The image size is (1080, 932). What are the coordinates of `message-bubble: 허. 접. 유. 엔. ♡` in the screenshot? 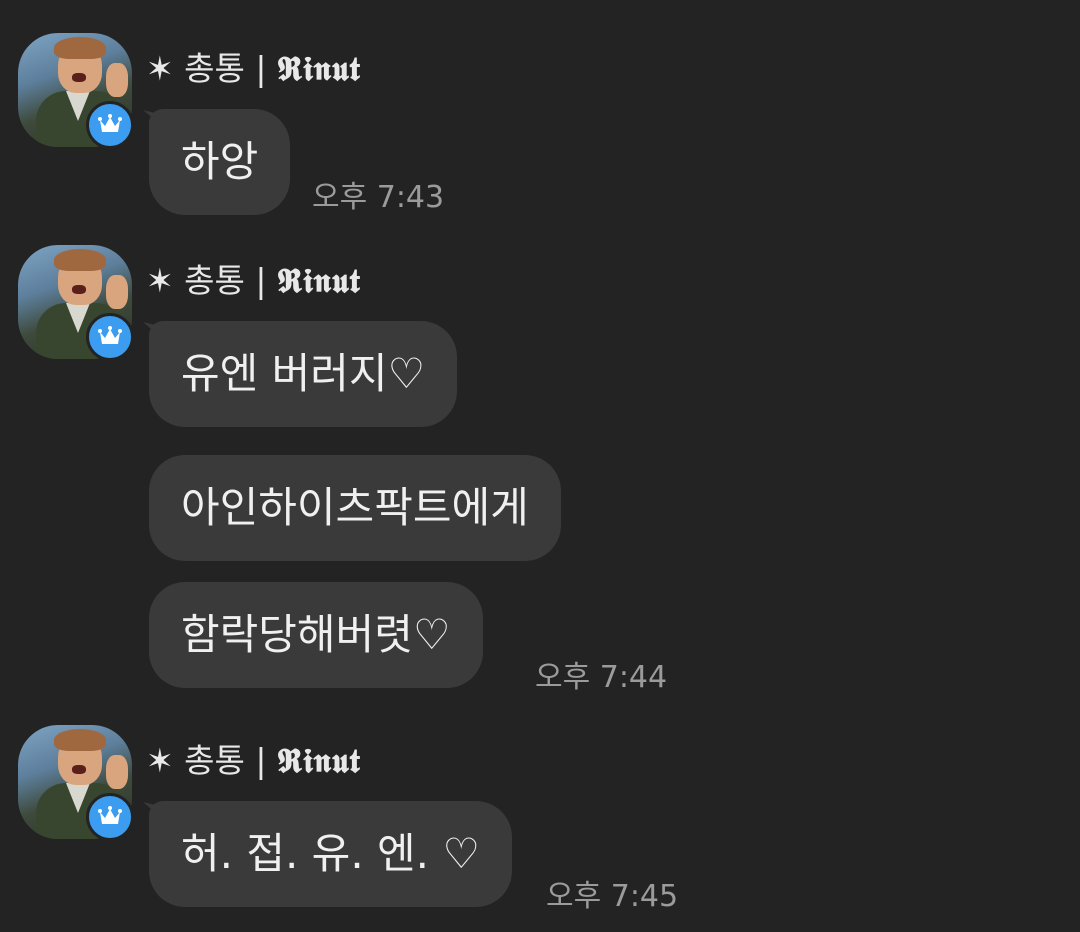 It's located at (331, 854).